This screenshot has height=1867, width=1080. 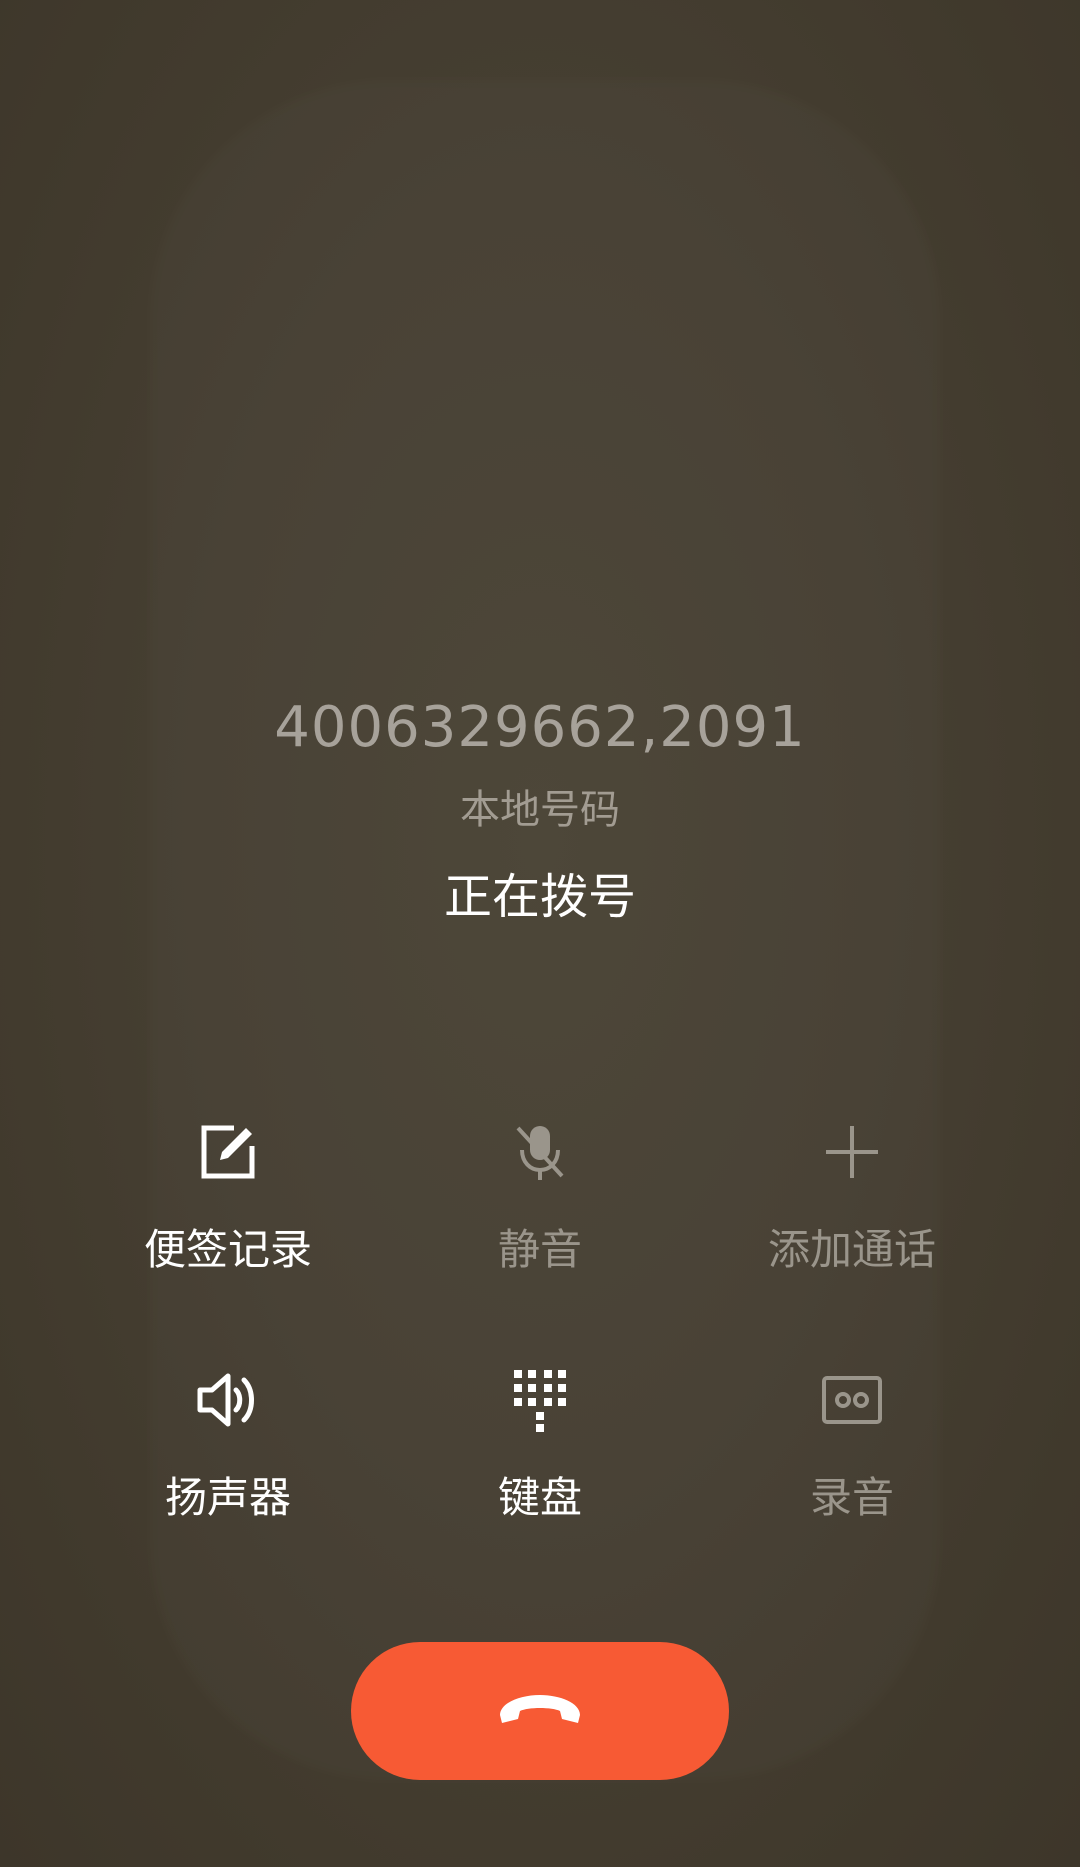 What do you see at coordinates (227, 1497) in the screenshot?
I see `speaker-label: 扬声器` at bounding box center [227, 1497].